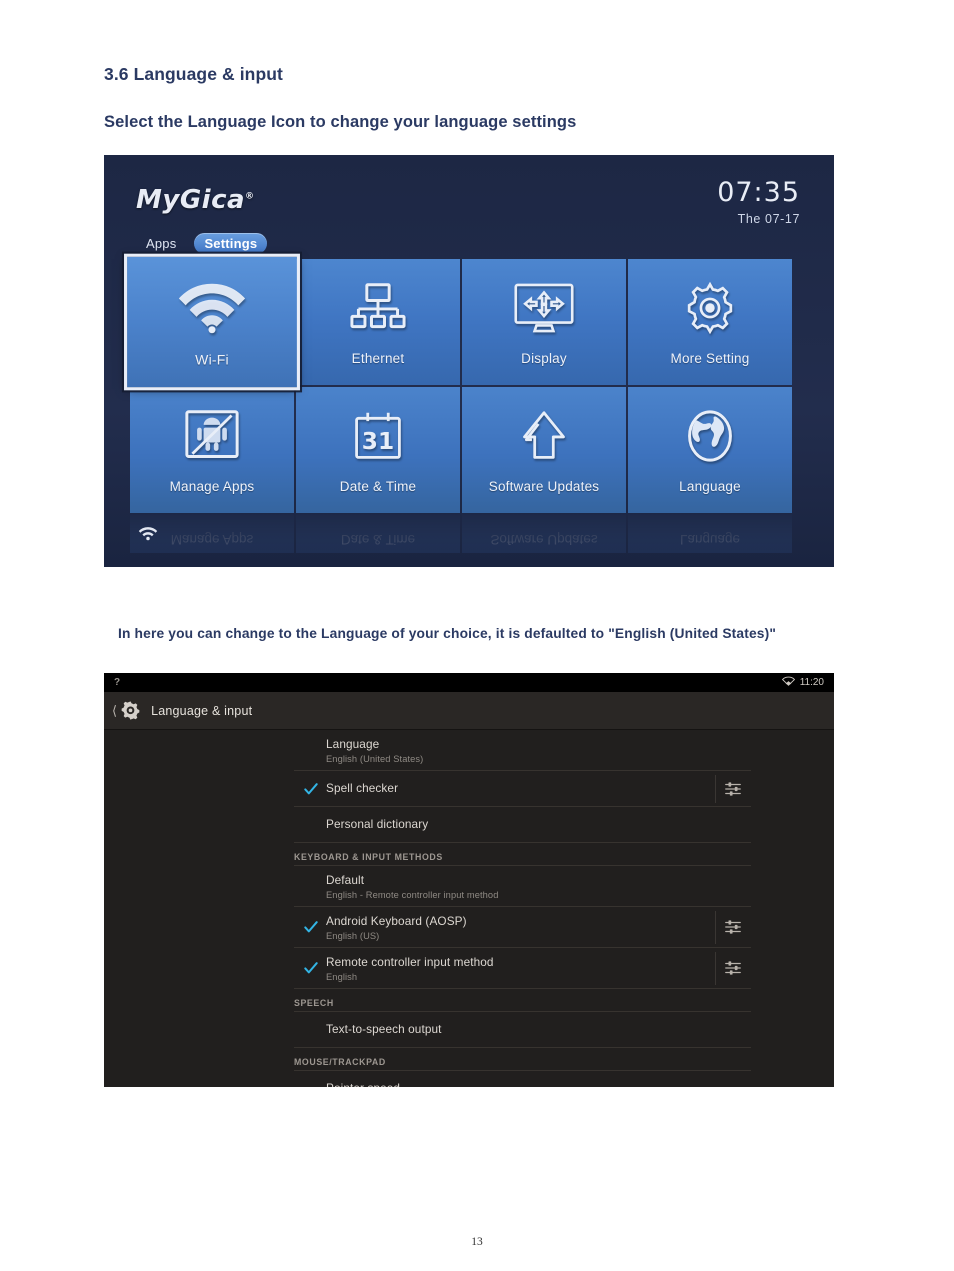  Describe the element at coordinates (469, 682) in the screenshot. I see `android-status-bar: ? 11:20` at that location.